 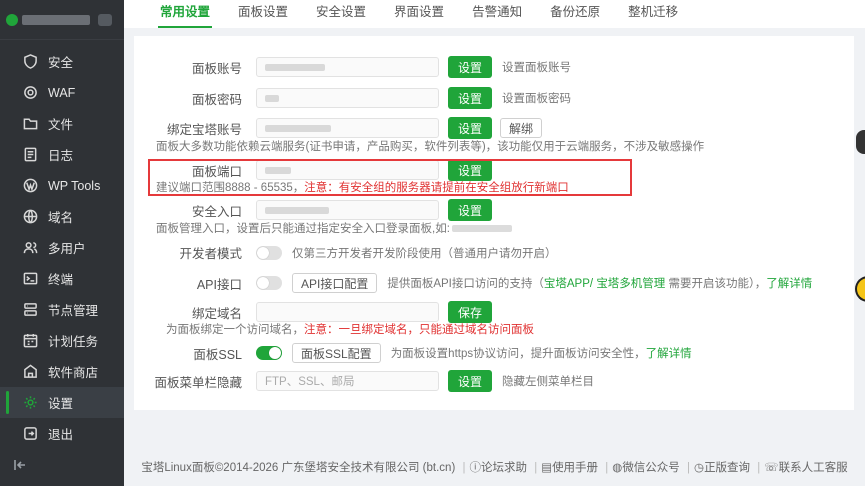 I want to click on bt-multi-link: 宝塔多机管理, so click(x=630, y=284).